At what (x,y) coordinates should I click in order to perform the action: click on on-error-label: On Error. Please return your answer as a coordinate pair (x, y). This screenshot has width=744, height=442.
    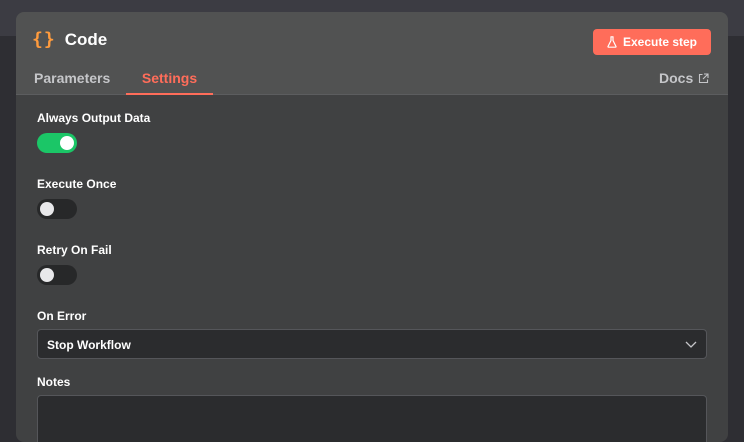
    Looking at the image, I should click on (62, 316).